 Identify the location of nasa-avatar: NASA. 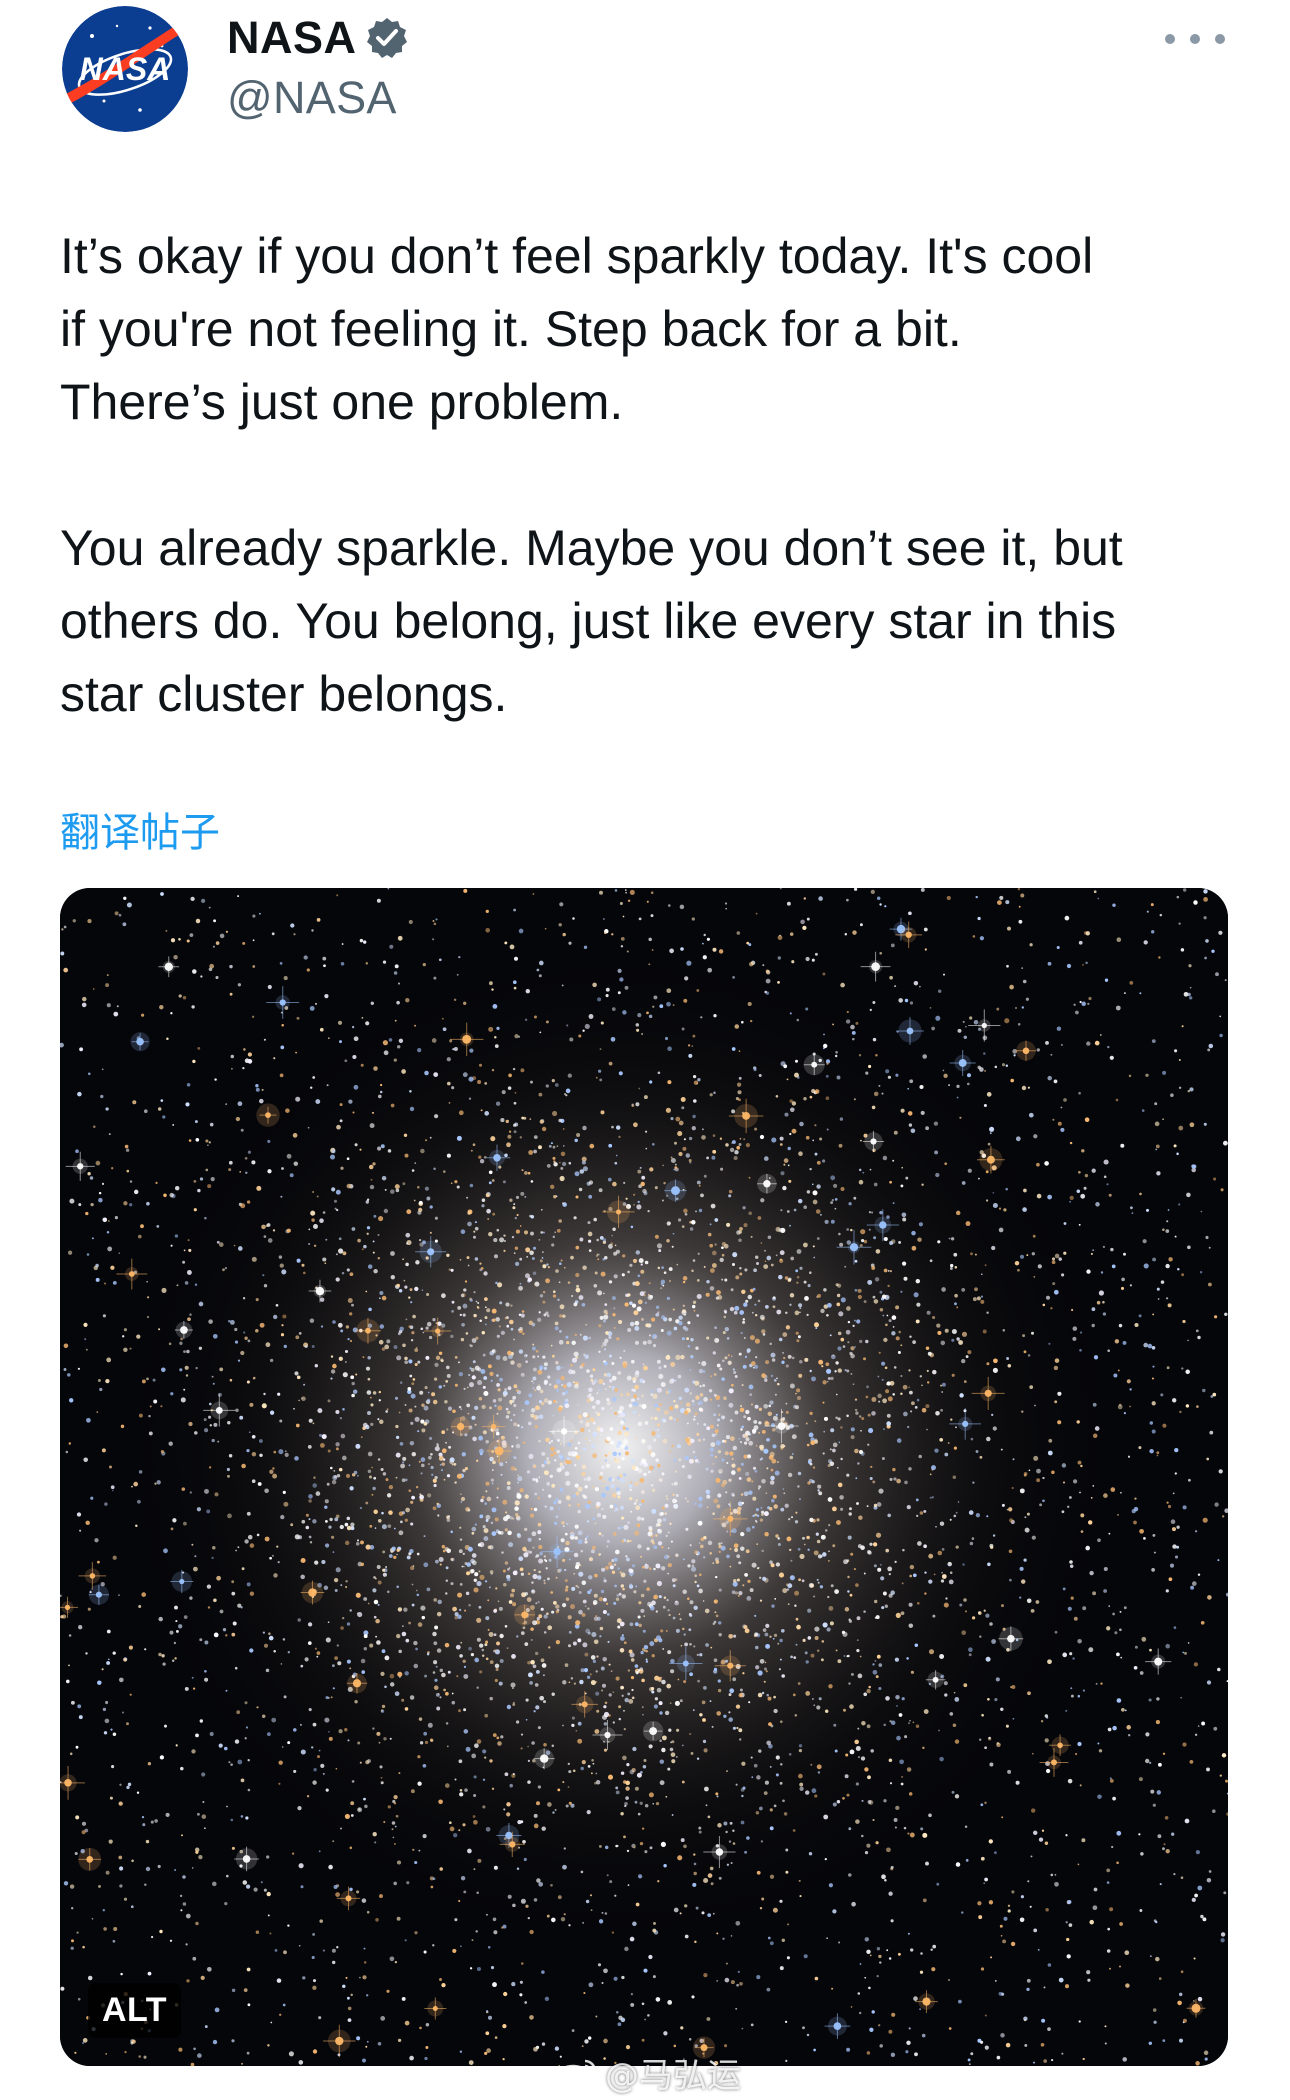
(125, 69).